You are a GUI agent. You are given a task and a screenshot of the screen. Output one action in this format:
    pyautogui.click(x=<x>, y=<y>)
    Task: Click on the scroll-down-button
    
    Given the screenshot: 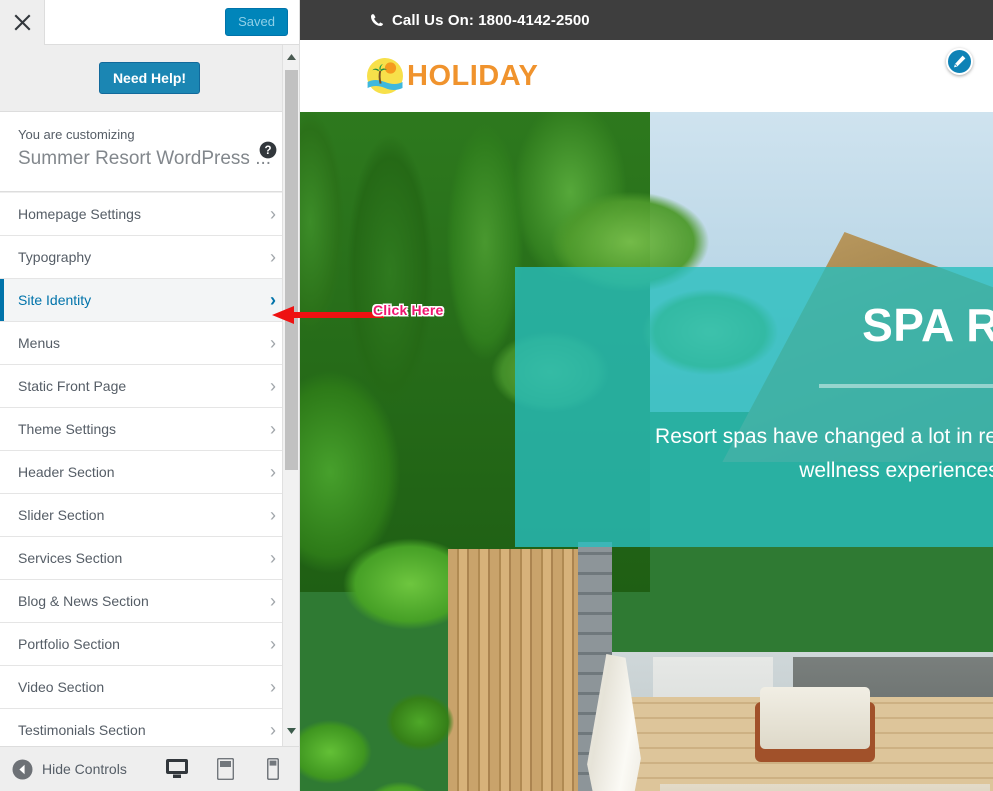 What is the action you would take?
    pyautogui.click(x=291, y=730)
    